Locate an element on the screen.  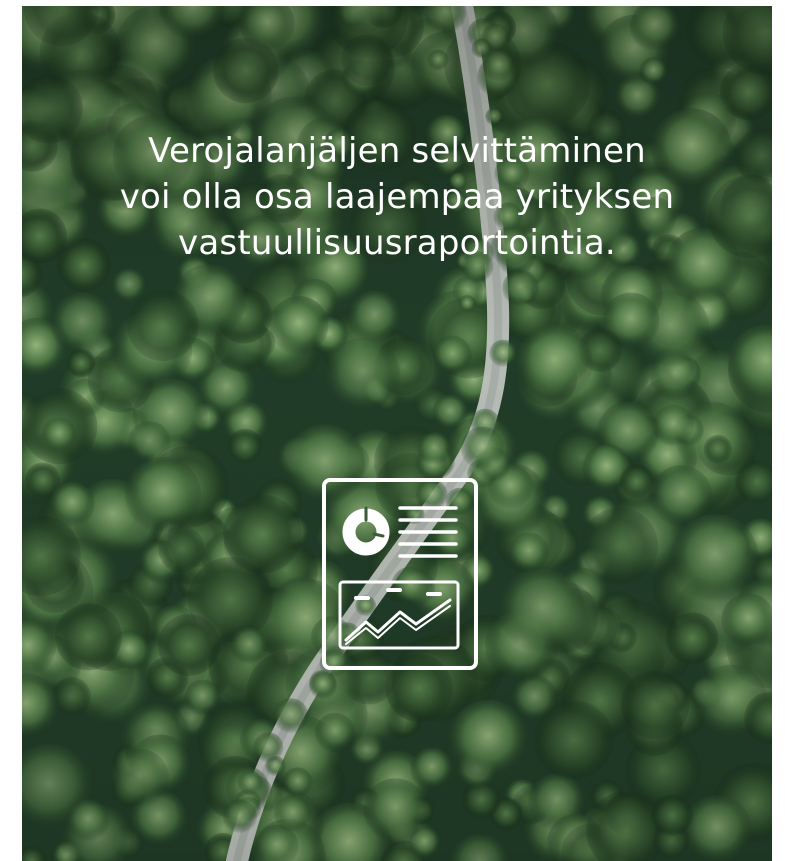
report-document-icon is located at coordinates (400, 574).